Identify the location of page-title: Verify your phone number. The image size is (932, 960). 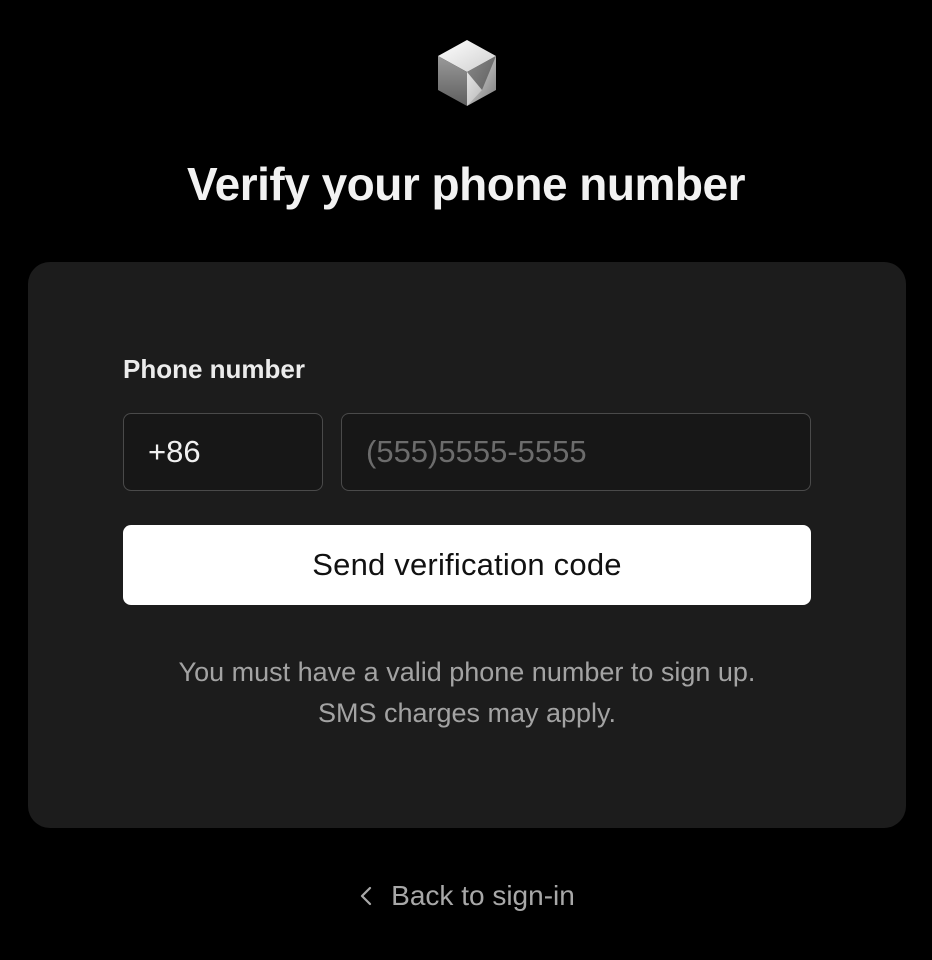
(466, 184).